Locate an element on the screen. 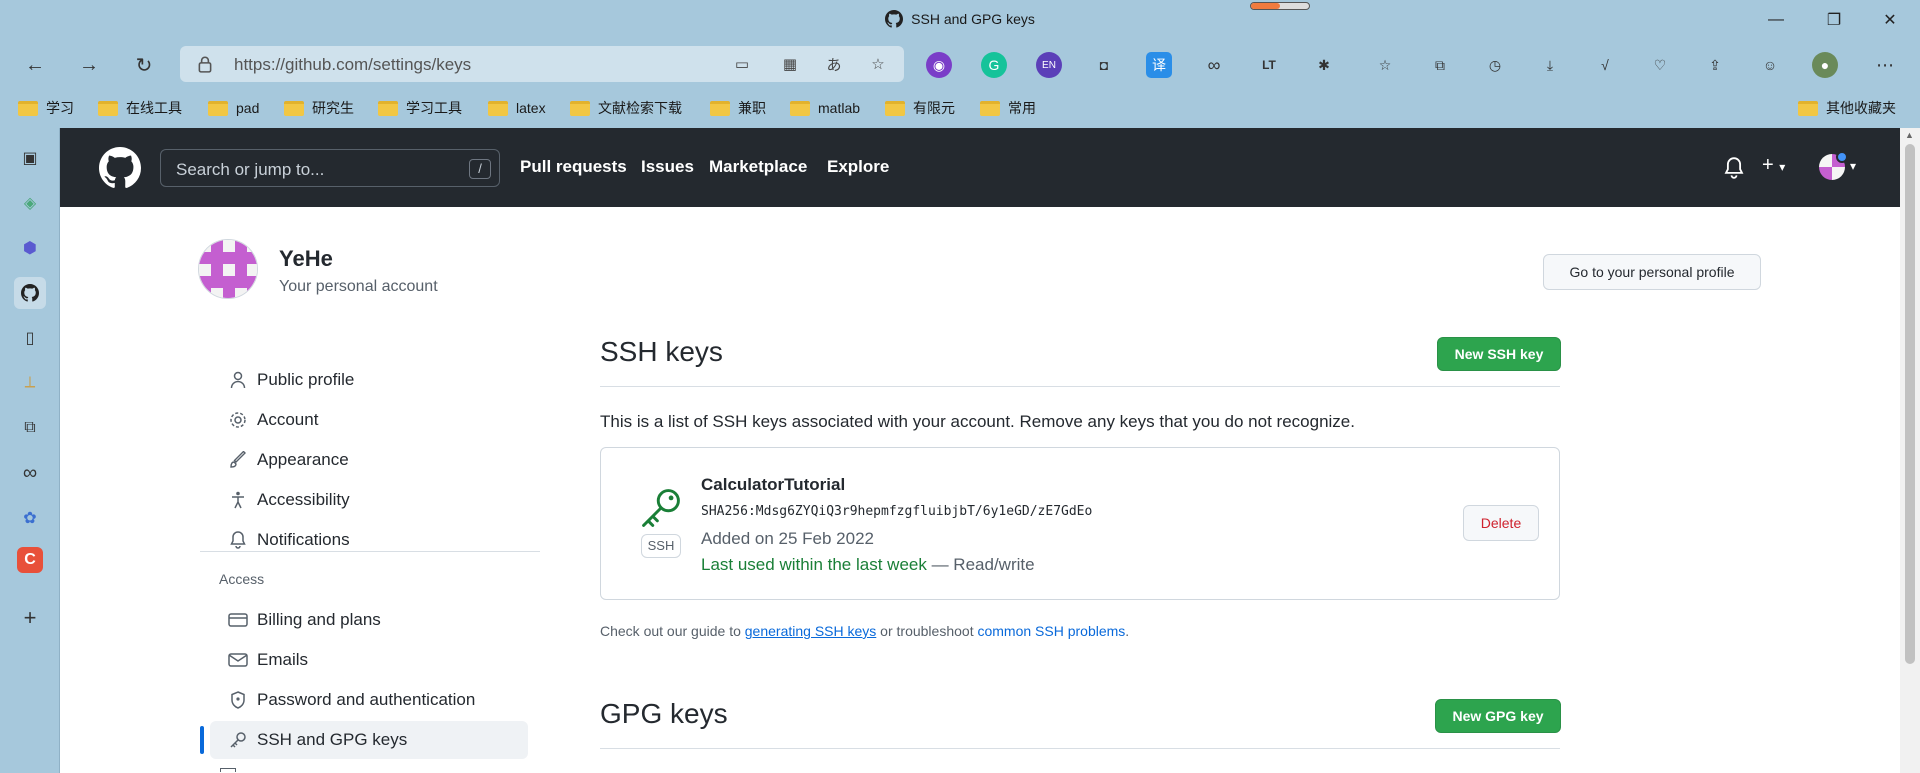  back-button: ← is located at coordinates (35, 65).